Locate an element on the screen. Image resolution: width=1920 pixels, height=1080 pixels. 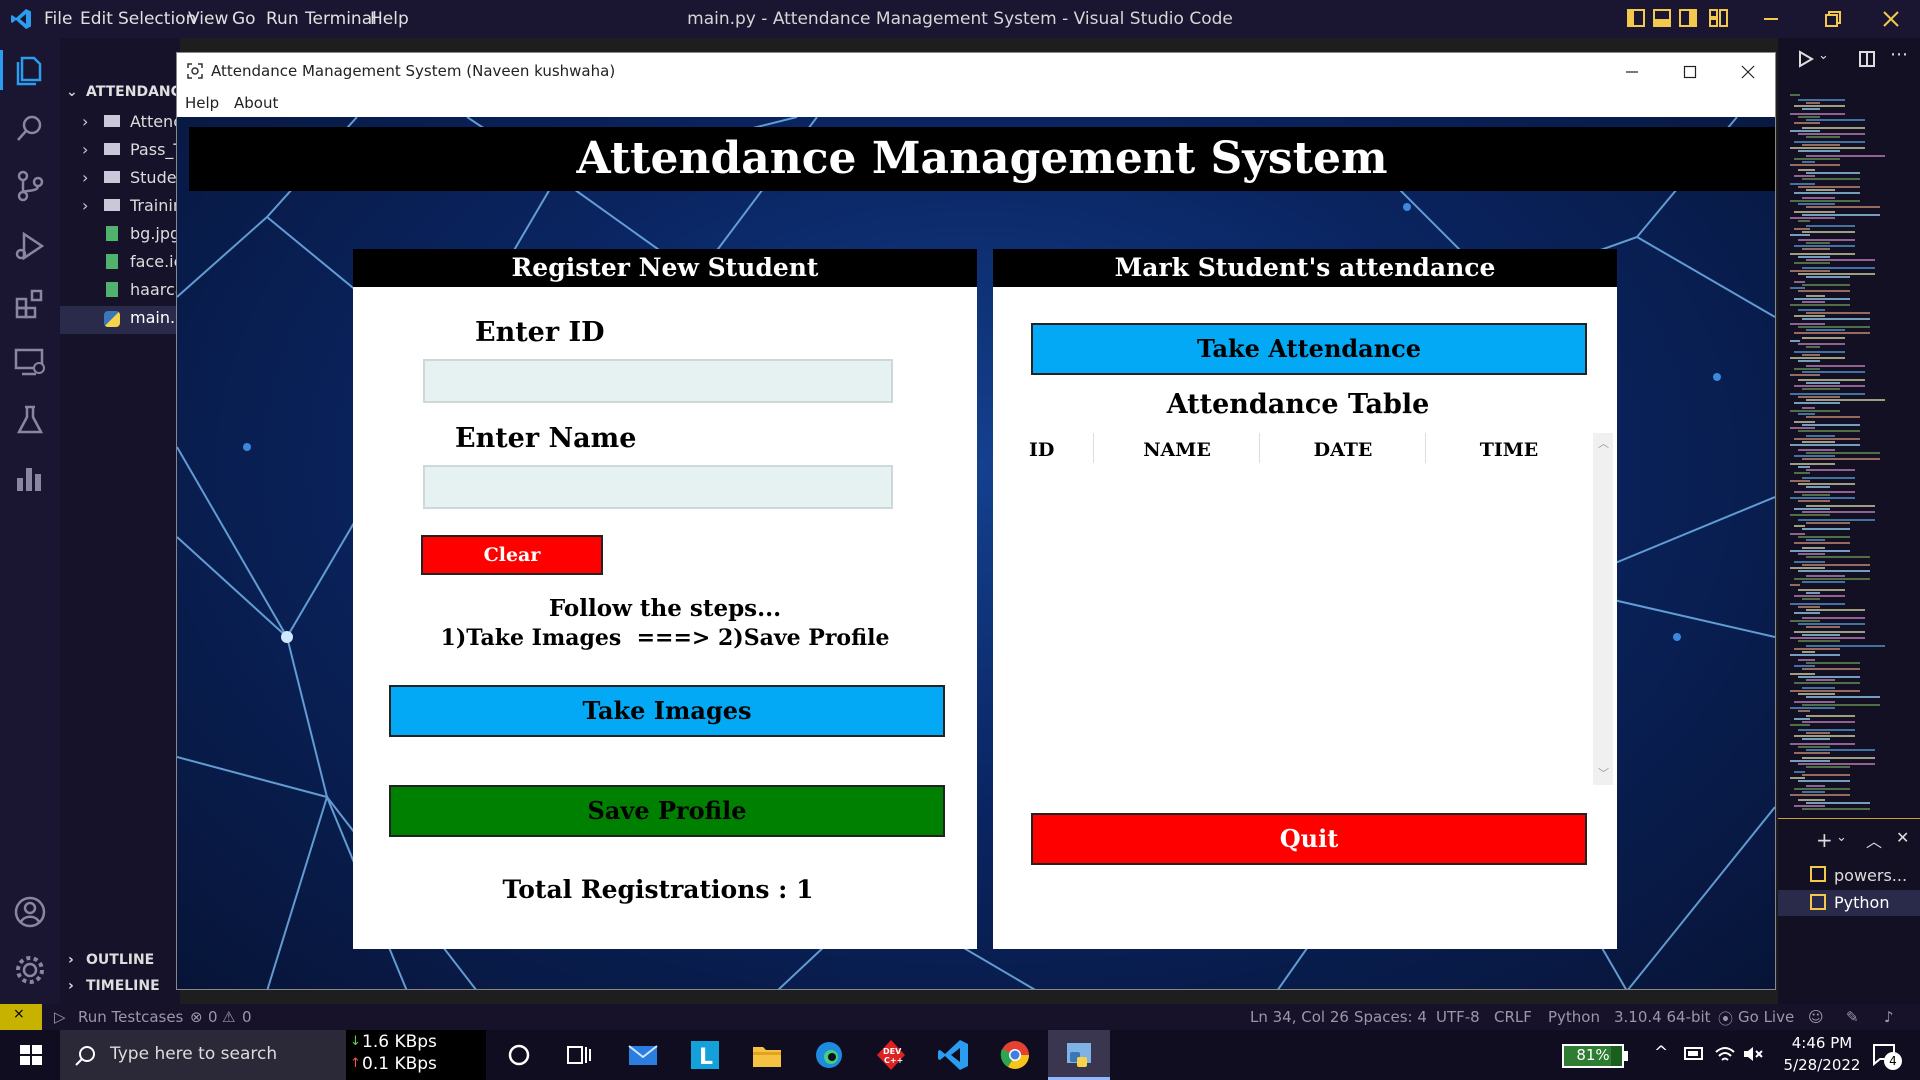
app-l-icon: L is located at coordinates (705, 1055).